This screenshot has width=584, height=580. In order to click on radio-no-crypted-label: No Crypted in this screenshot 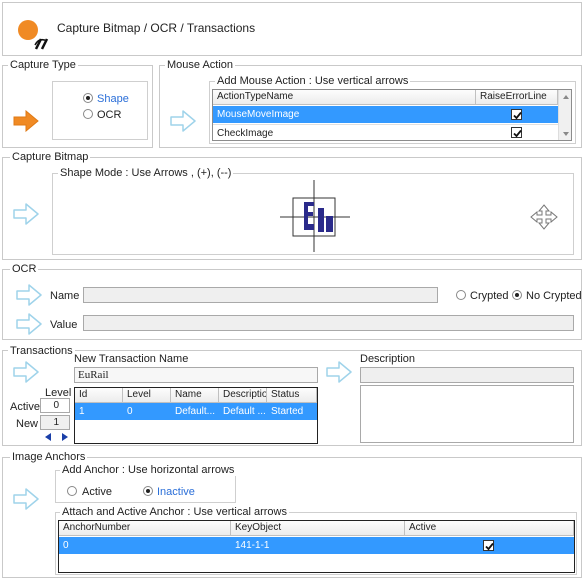, I will do `click(554, 296)`.